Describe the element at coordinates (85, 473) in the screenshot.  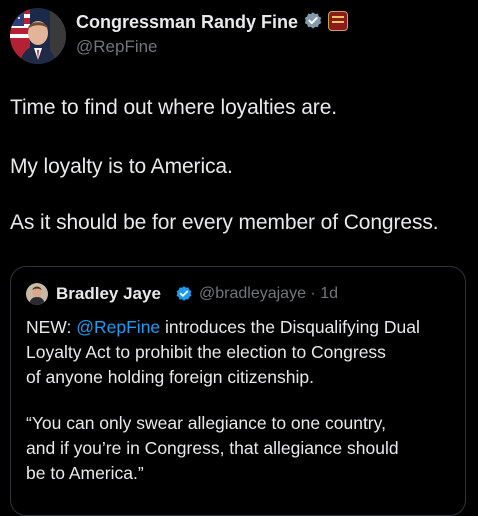
I see `quoted-text-line-6: be to America.”` at that location.